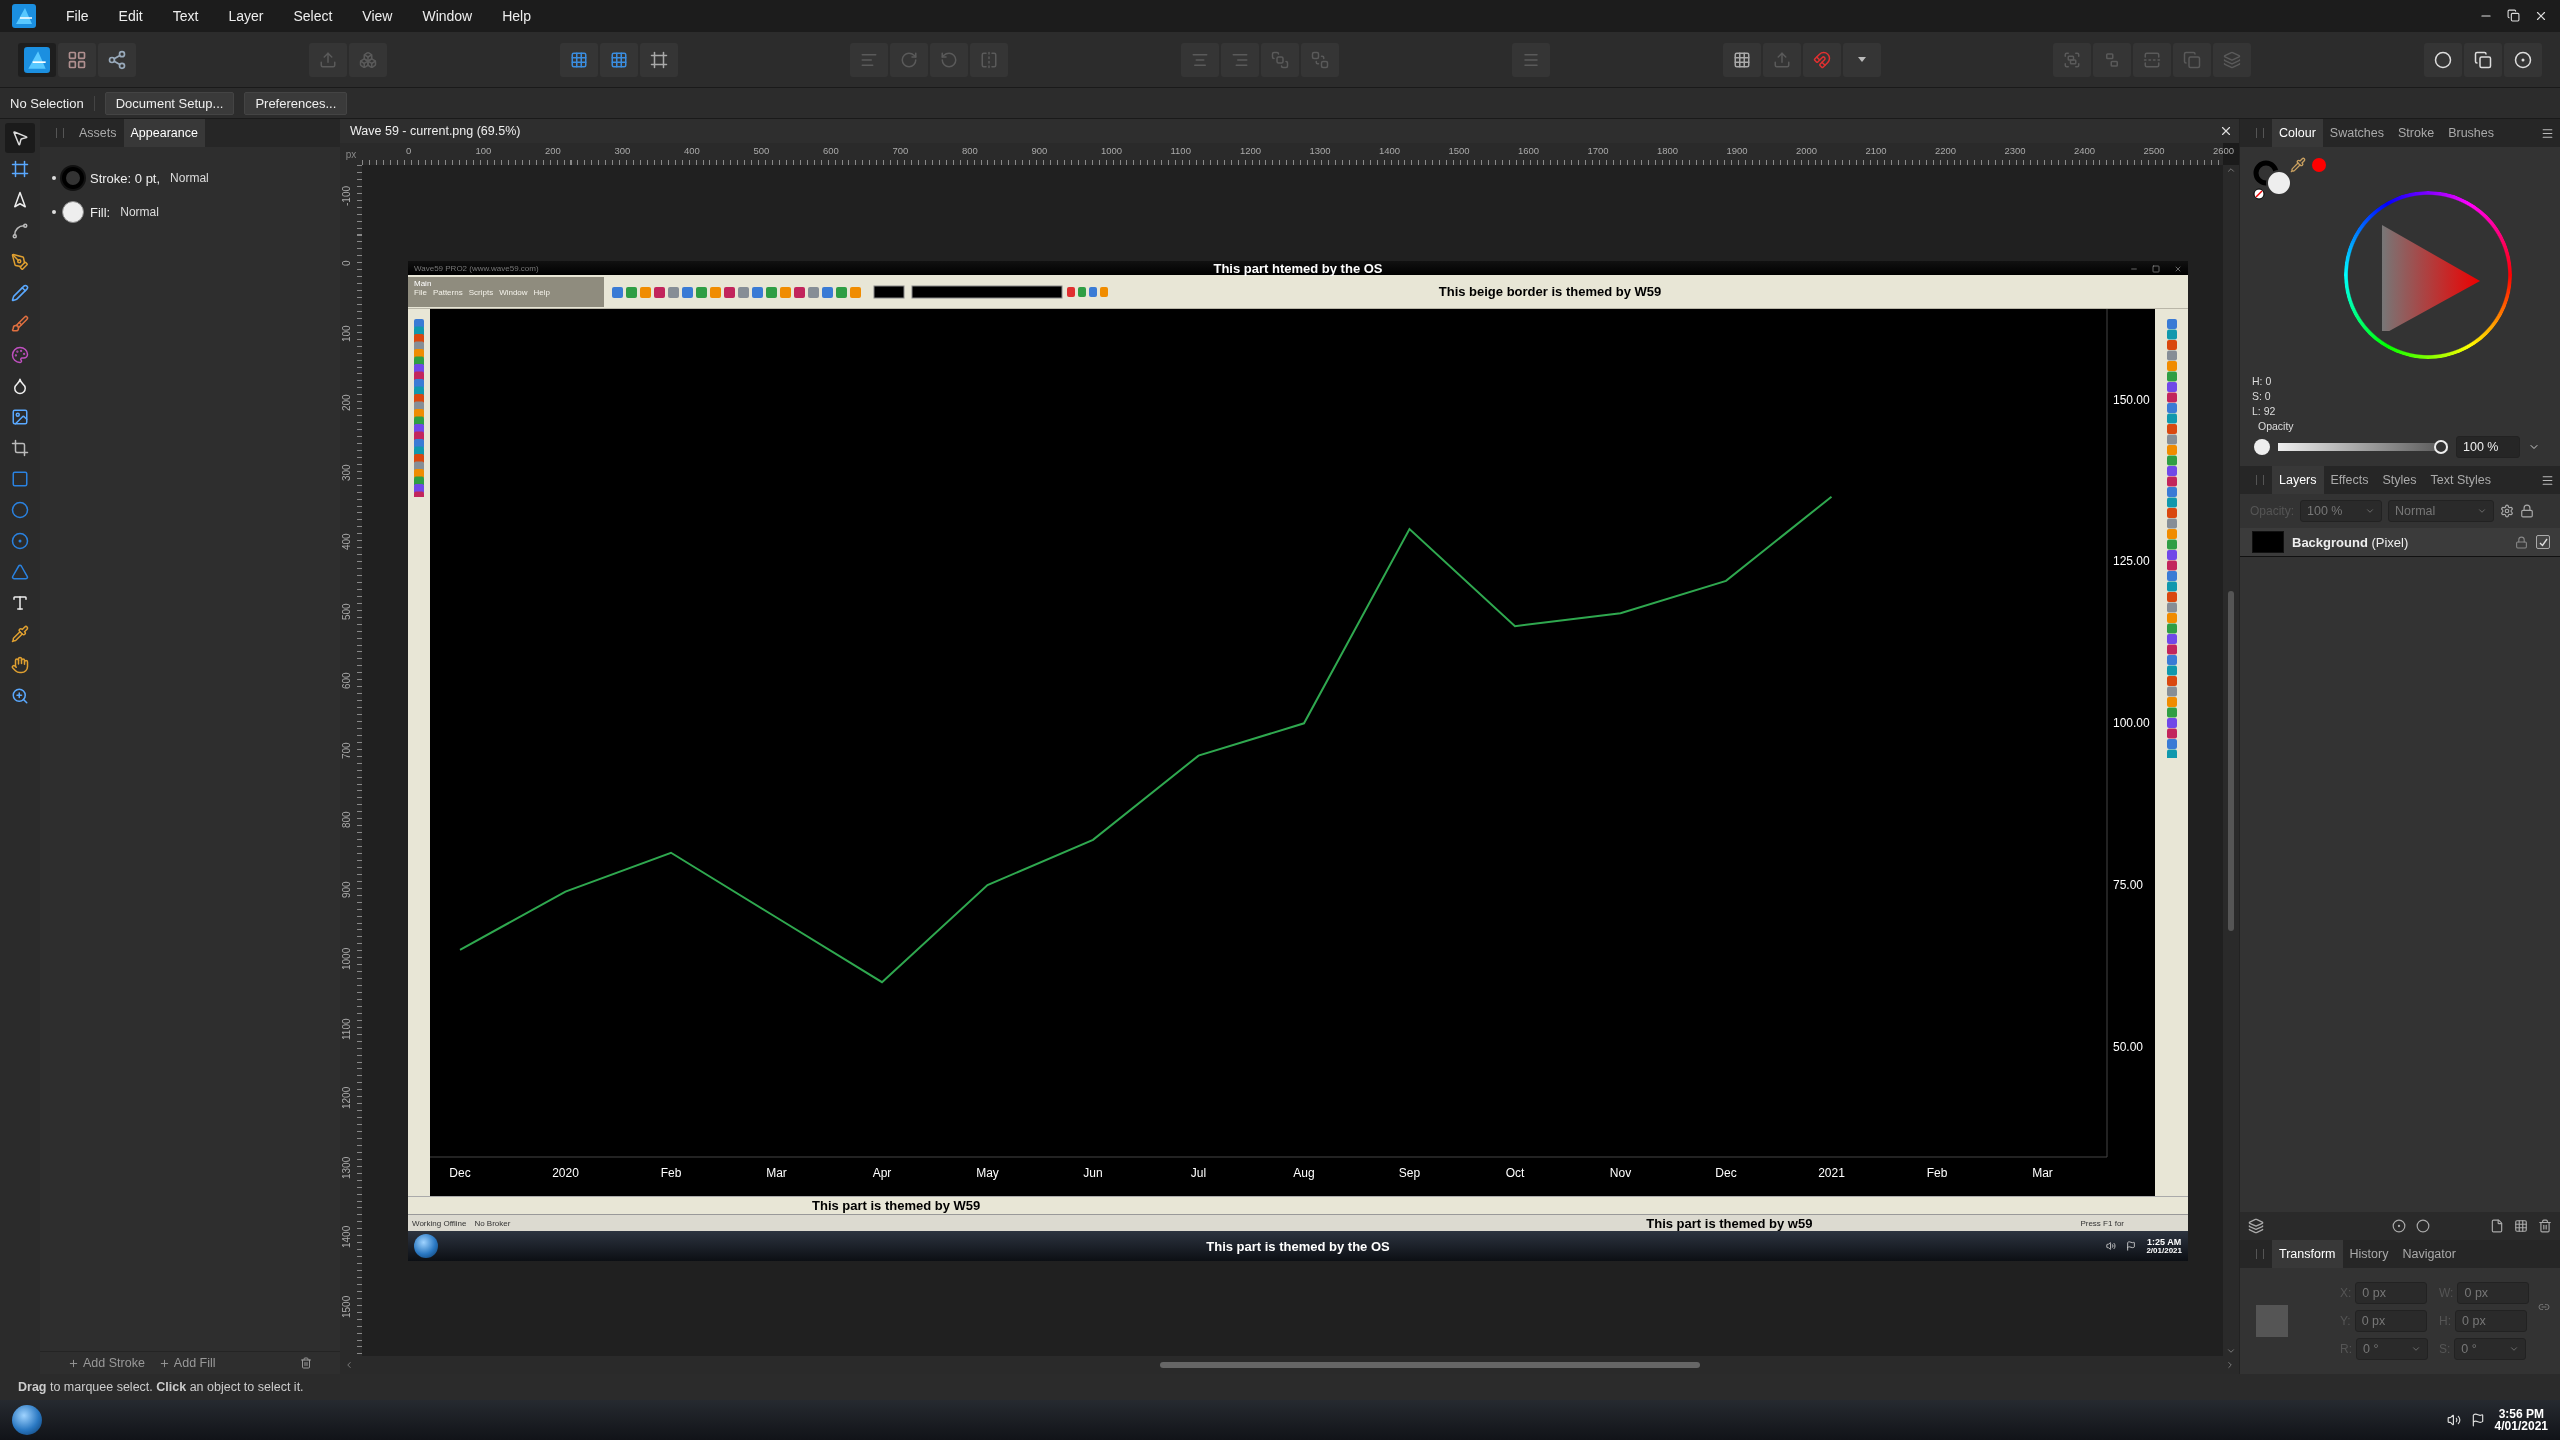  Describe the element at coordinates (2543, 542) in the screenshot. I see `visibility-checkbox` at that location.